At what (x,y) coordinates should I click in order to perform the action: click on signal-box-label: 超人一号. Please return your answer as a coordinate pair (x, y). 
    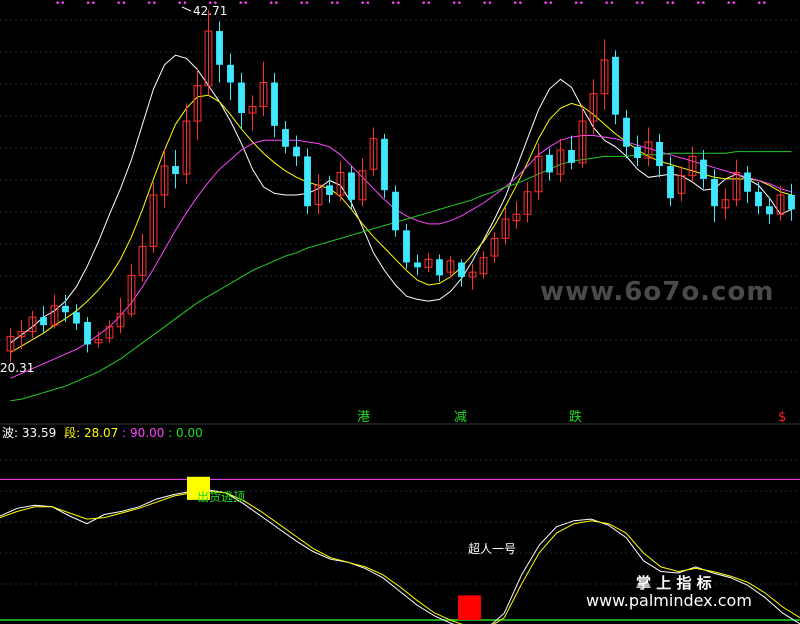
    Looking at the image, I should click on (492, 548).